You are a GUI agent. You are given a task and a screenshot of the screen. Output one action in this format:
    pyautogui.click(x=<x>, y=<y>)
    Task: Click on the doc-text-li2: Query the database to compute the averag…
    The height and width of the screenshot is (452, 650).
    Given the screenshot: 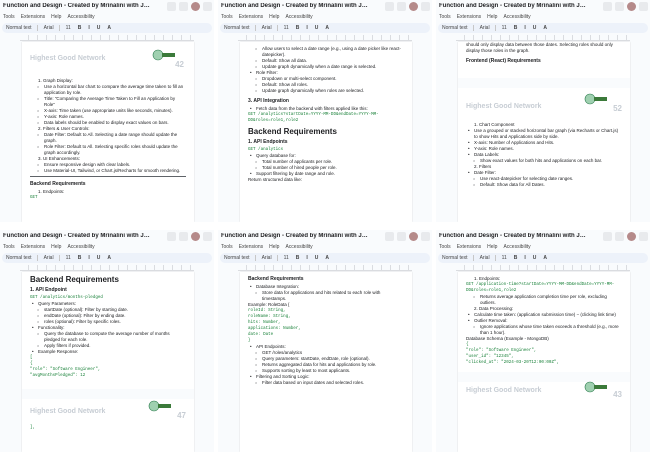 What is the action you would take?
    pyautogui.click(x=108, y=337)
    